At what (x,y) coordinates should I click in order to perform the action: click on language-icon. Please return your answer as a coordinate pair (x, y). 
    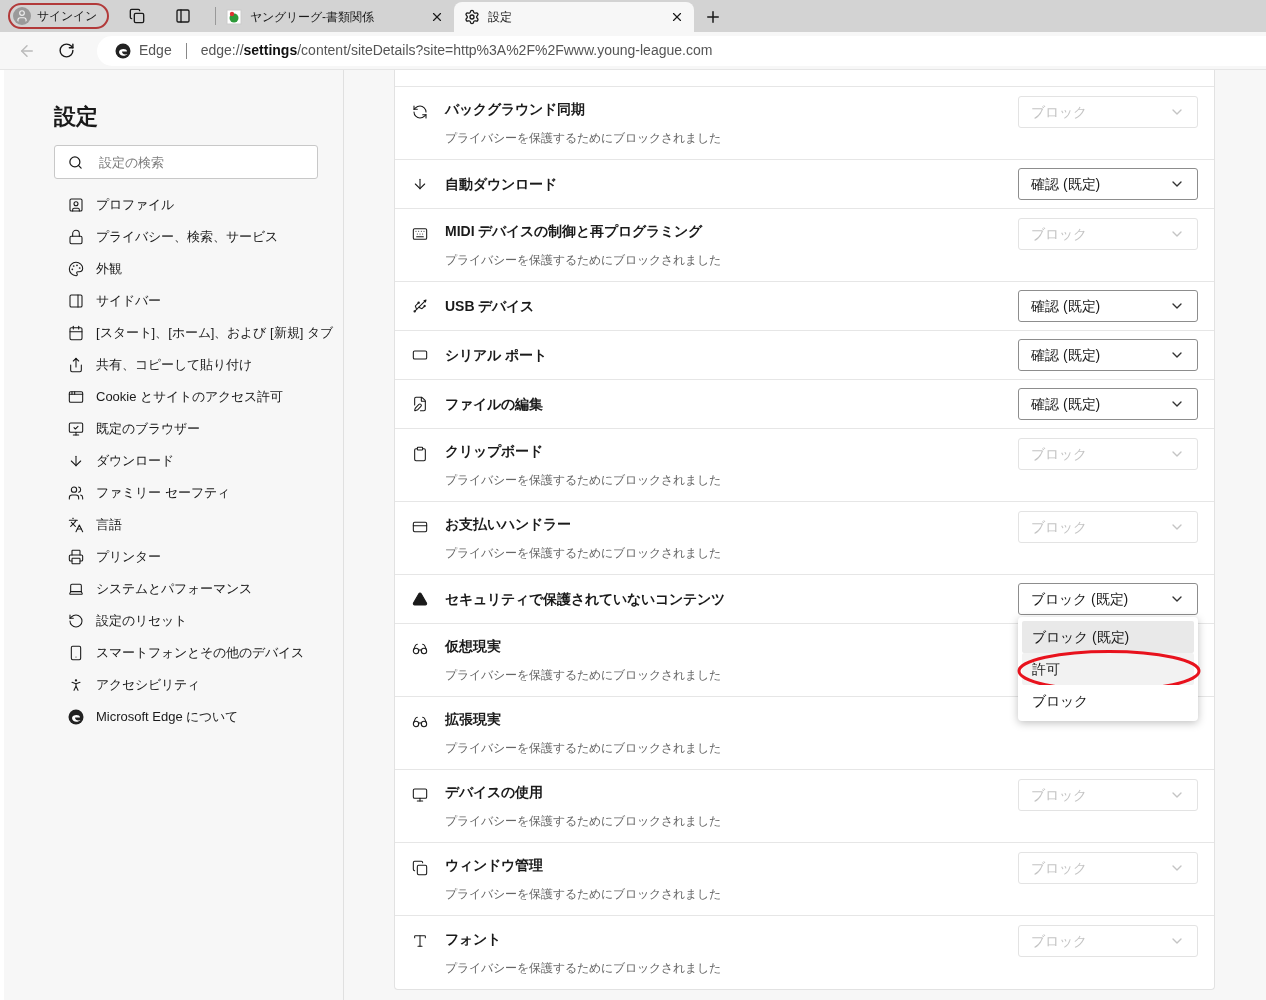
    Looking at the image, I should click on (76, 525).